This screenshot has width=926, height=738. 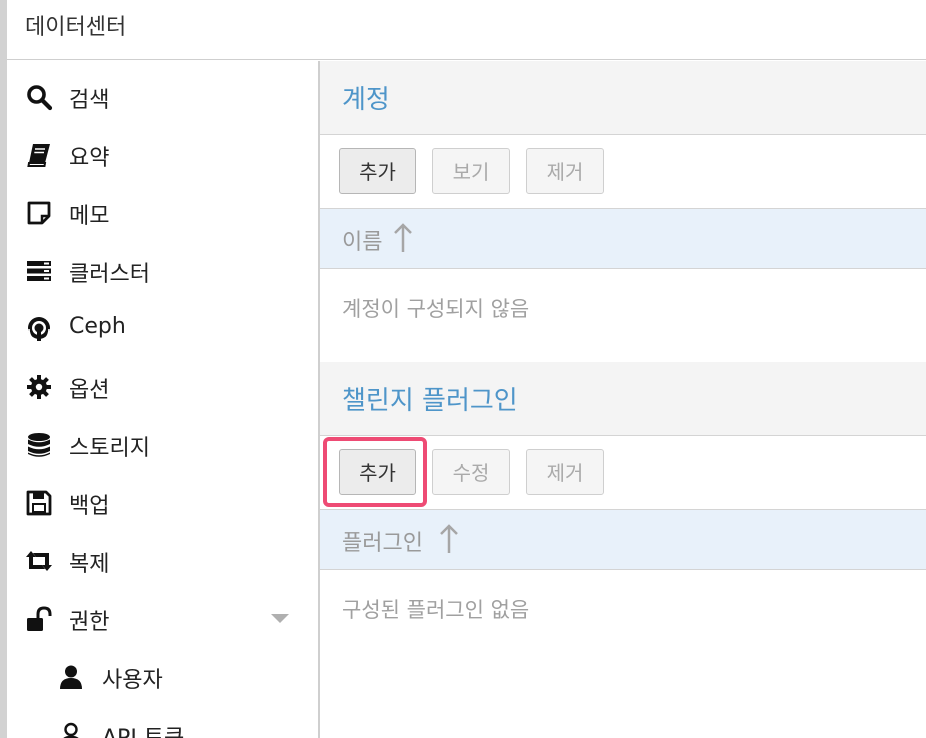 What do you see at coordinates (89, 158) in the screenshot?
I see `sidebar-item-label: 요약` at bounding box center [89, 158].